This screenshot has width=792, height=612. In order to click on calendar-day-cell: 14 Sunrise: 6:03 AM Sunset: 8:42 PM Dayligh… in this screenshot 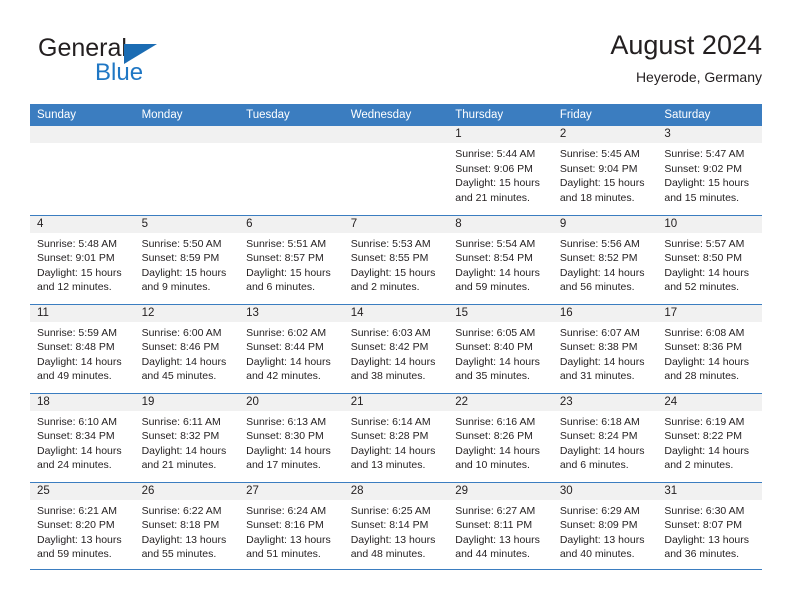, I will do `click(396, 348)`.